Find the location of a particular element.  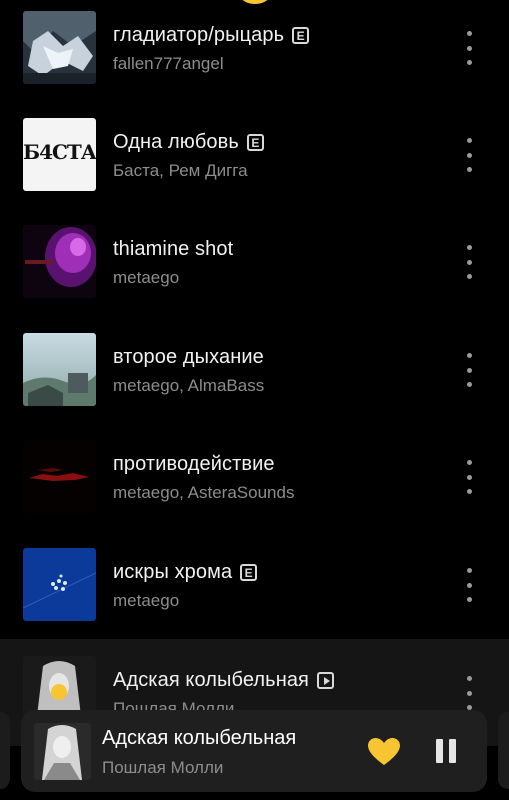

track-title-row: противодействие is located at coordinates (194, 464).